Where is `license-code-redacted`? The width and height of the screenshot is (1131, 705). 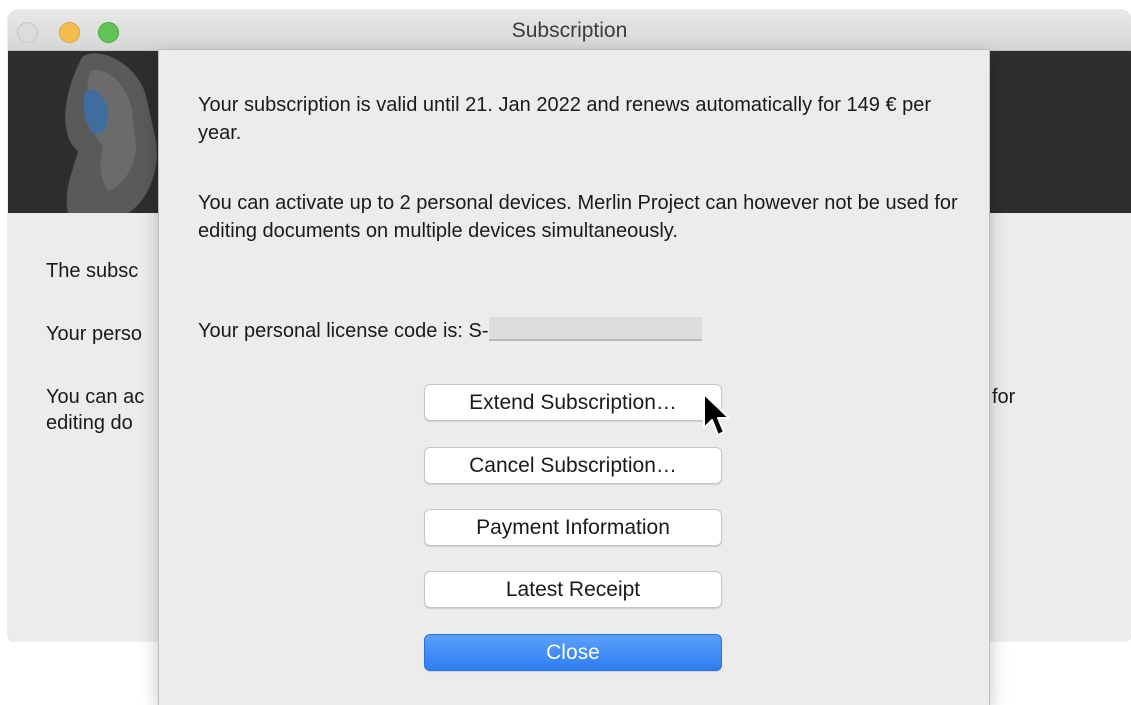 license-code-redacted is located at coordinates (595, 329).